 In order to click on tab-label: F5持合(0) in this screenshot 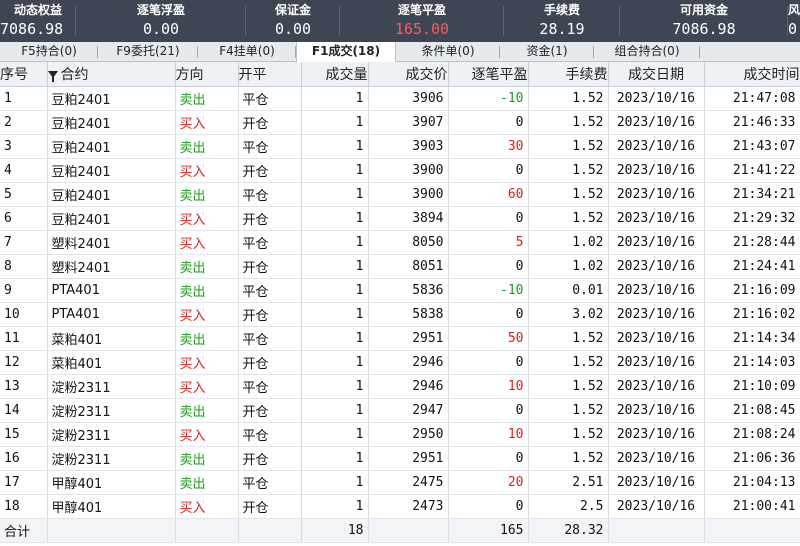, I will do `click(49, 51)`.